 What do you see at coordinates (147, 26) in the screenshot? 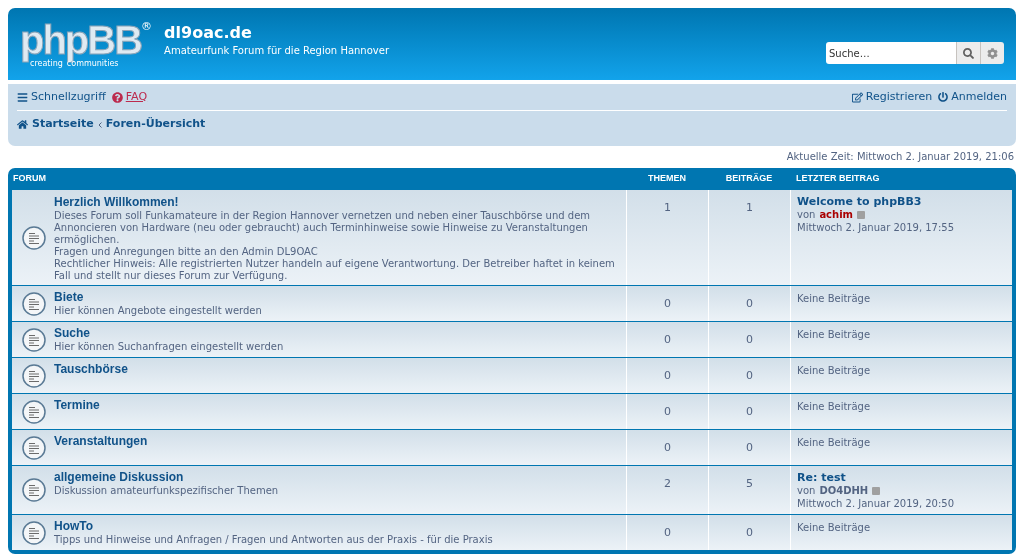
I see `registered-mark: ®` at bounding box center [147, 26].